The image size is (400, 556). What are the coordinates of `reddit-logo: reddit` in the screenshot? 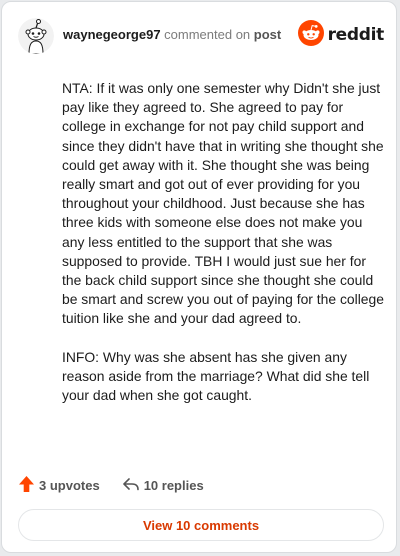 It's located at (341, 35).